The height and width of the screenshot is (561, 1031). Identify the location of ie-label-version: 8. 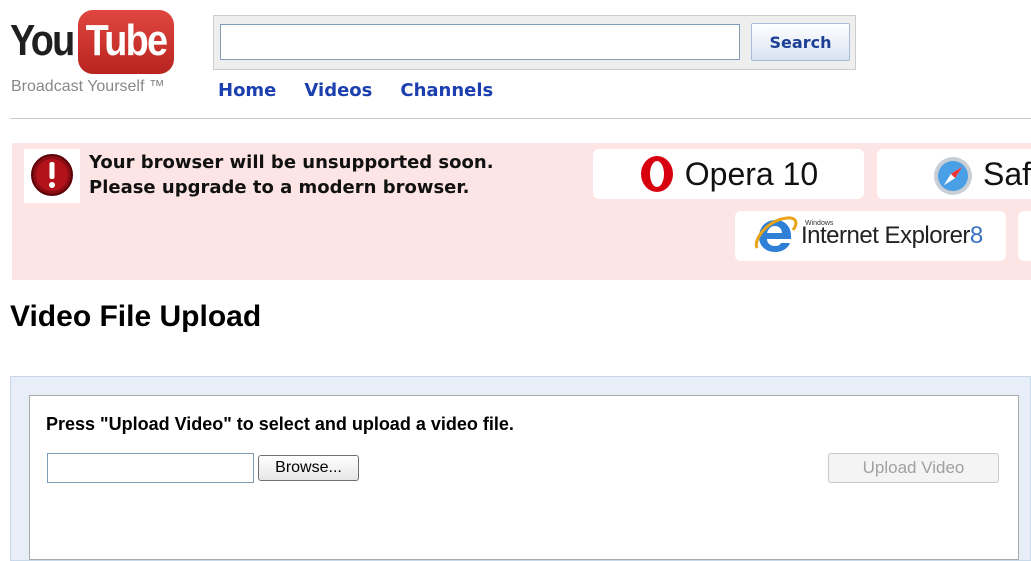
(976, 235).